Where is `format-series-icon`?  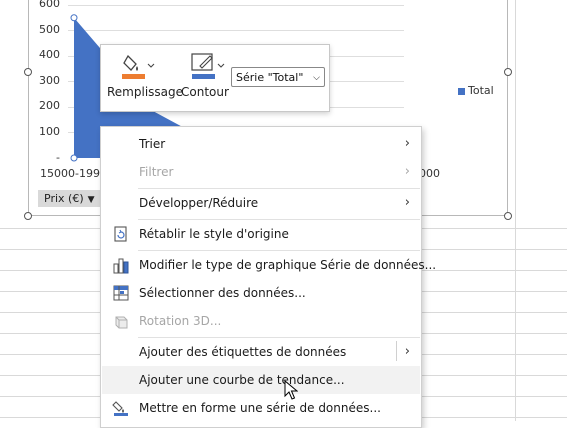
format-series-icon is located at coordinates (120, 408).